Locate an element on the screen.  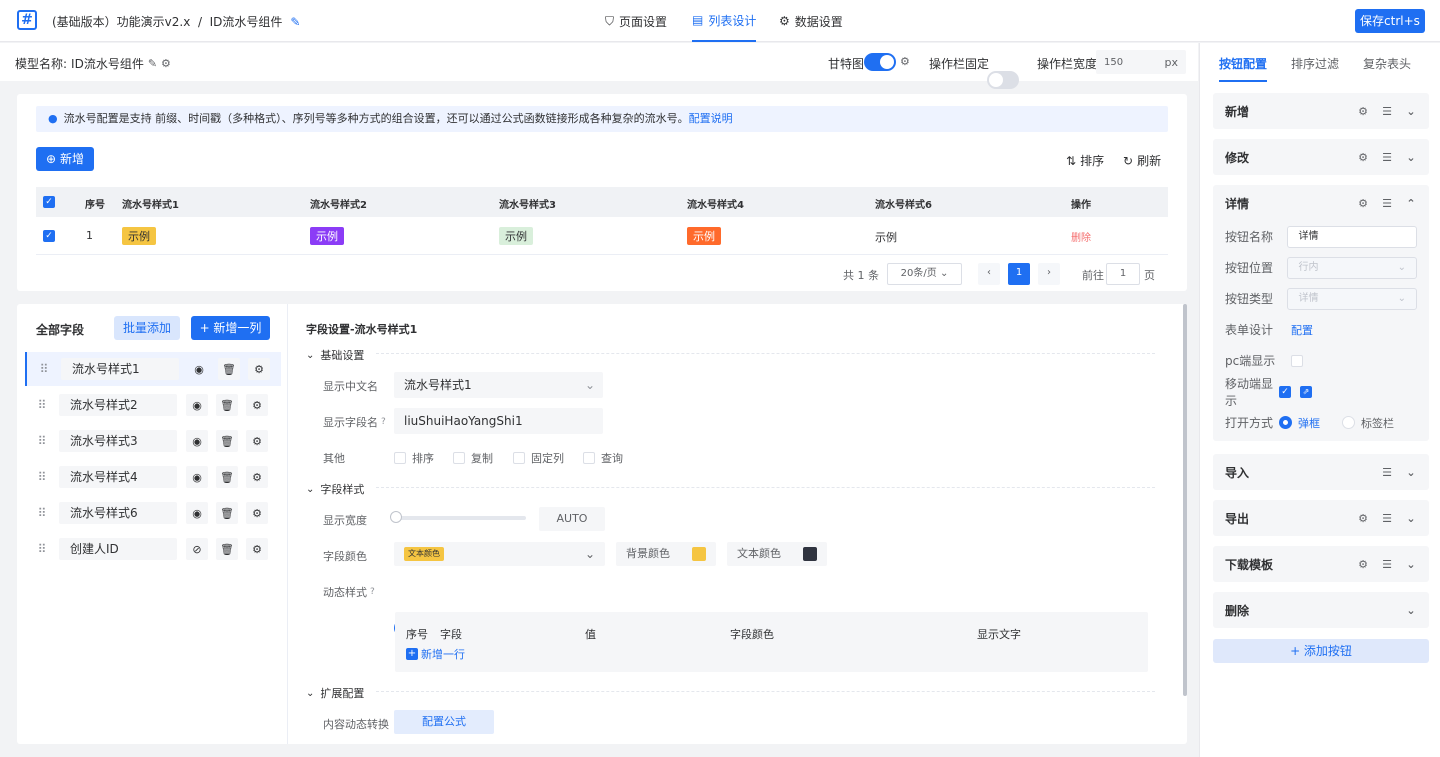
field-name: 创建人ID is located at coordinates (118, 549).